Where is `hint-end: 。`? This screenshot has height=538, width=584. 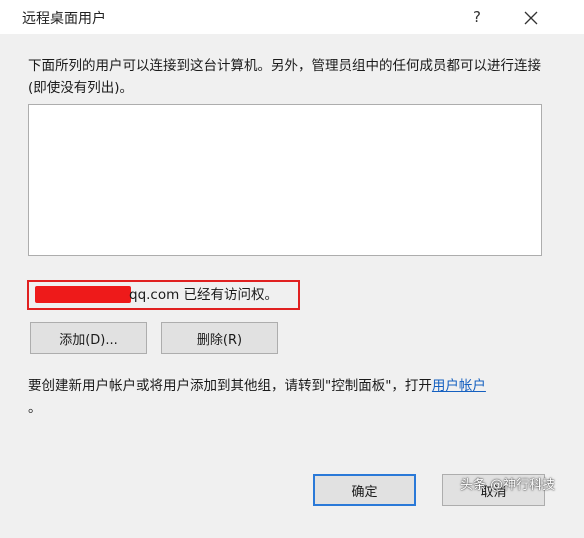 hint-end: 。 is located at coordinates (35, 408).